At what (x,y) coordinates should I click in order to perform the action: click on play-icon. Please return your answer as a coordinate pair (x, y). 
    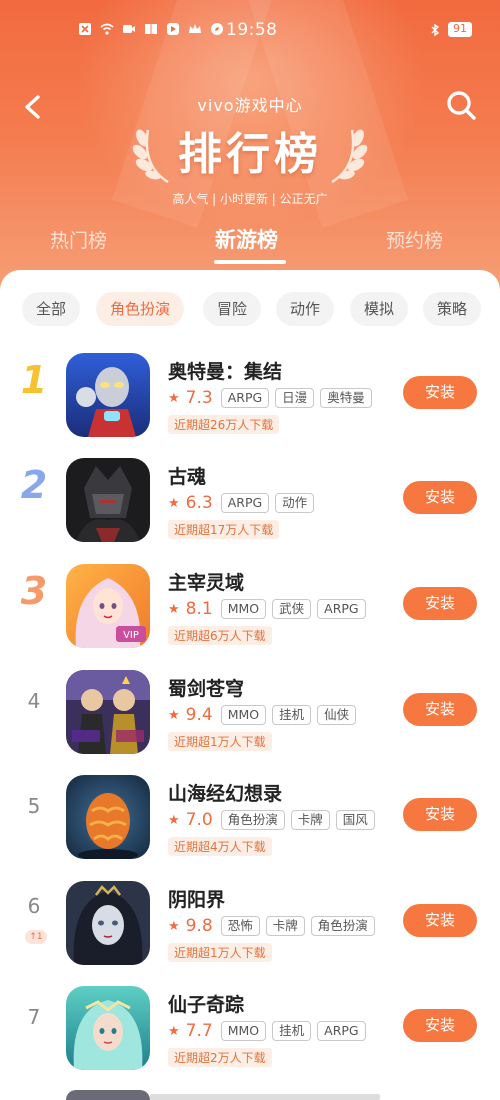
    Looking at the image, I should click on (173, 29).